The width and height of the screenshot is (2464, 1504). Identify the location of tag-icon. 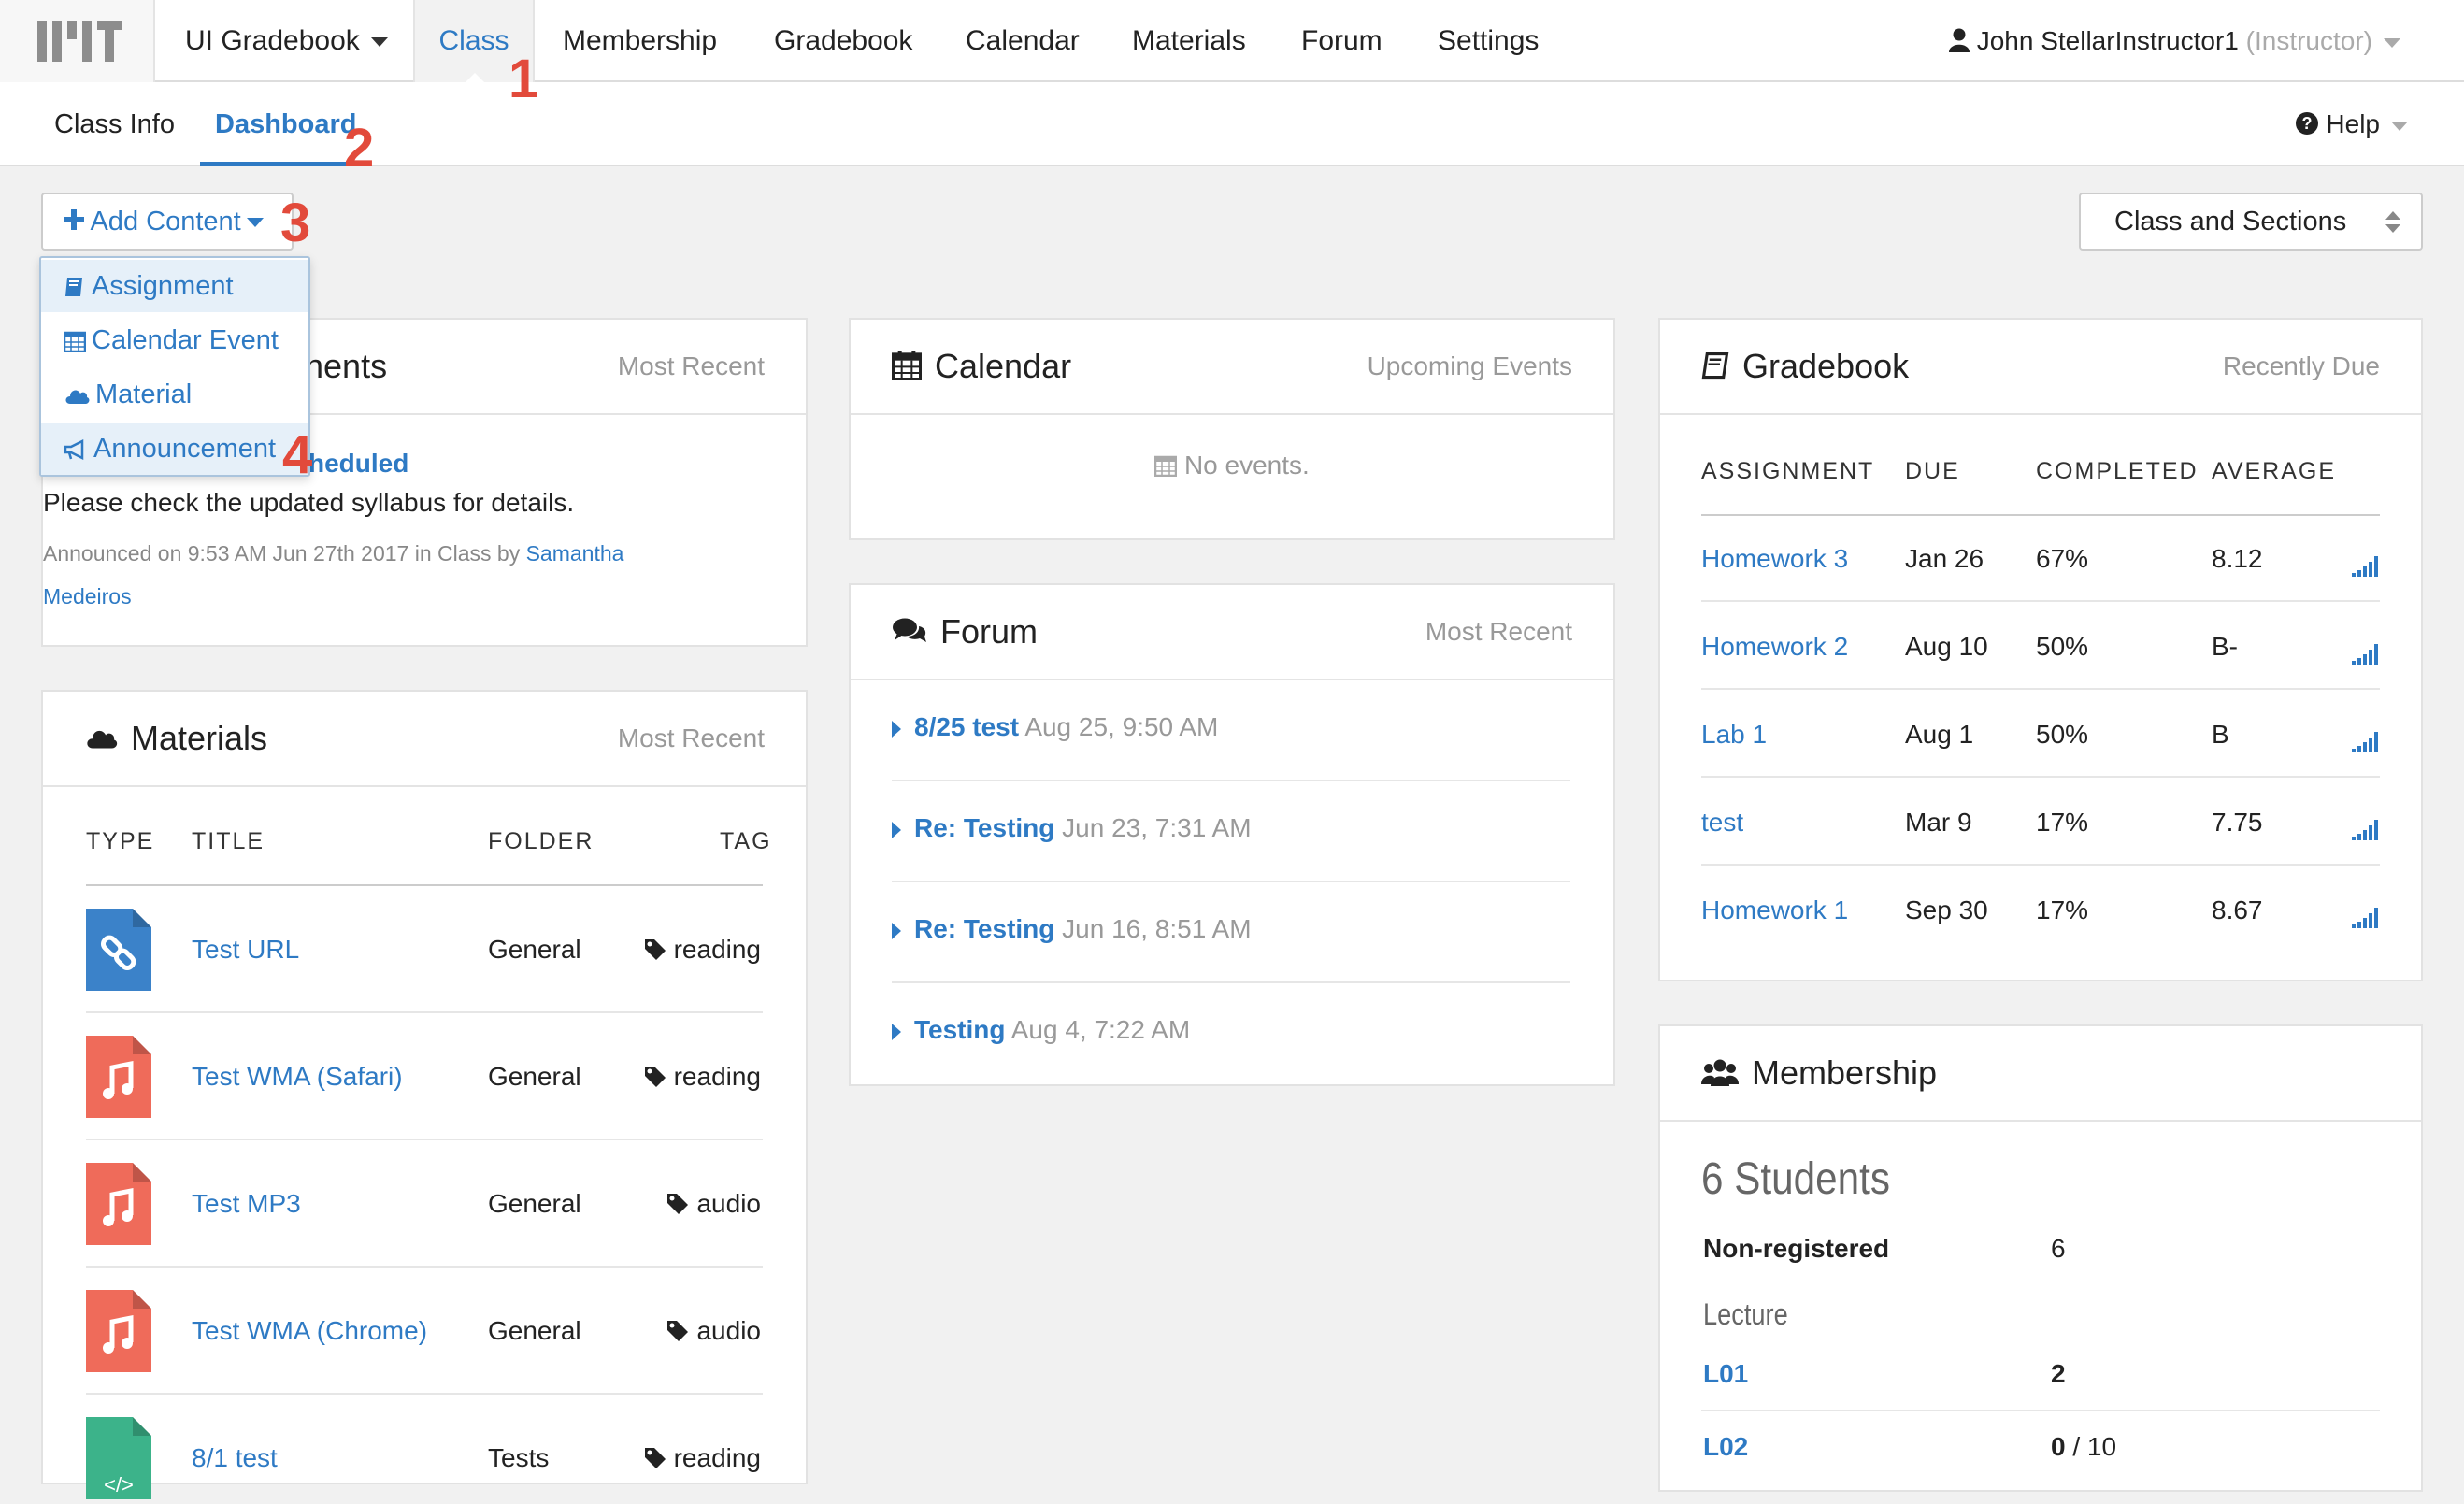
(655, 1457).